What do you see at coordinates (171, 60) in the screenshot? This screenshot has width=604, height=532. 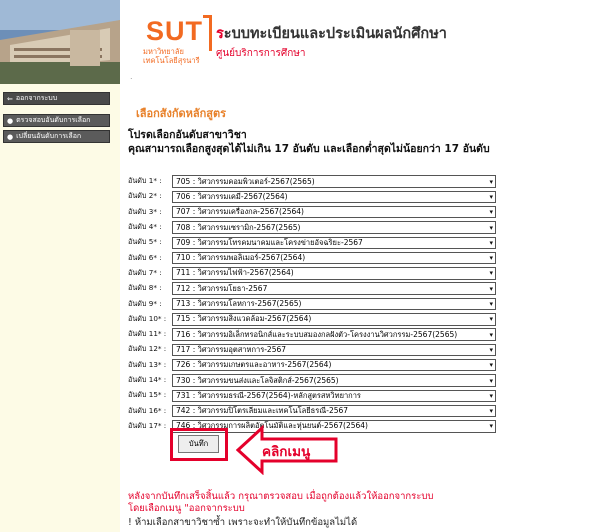 I see `university-name-line2: เทคโนโลยีสุรนารี` at bounding box center [171, 60].